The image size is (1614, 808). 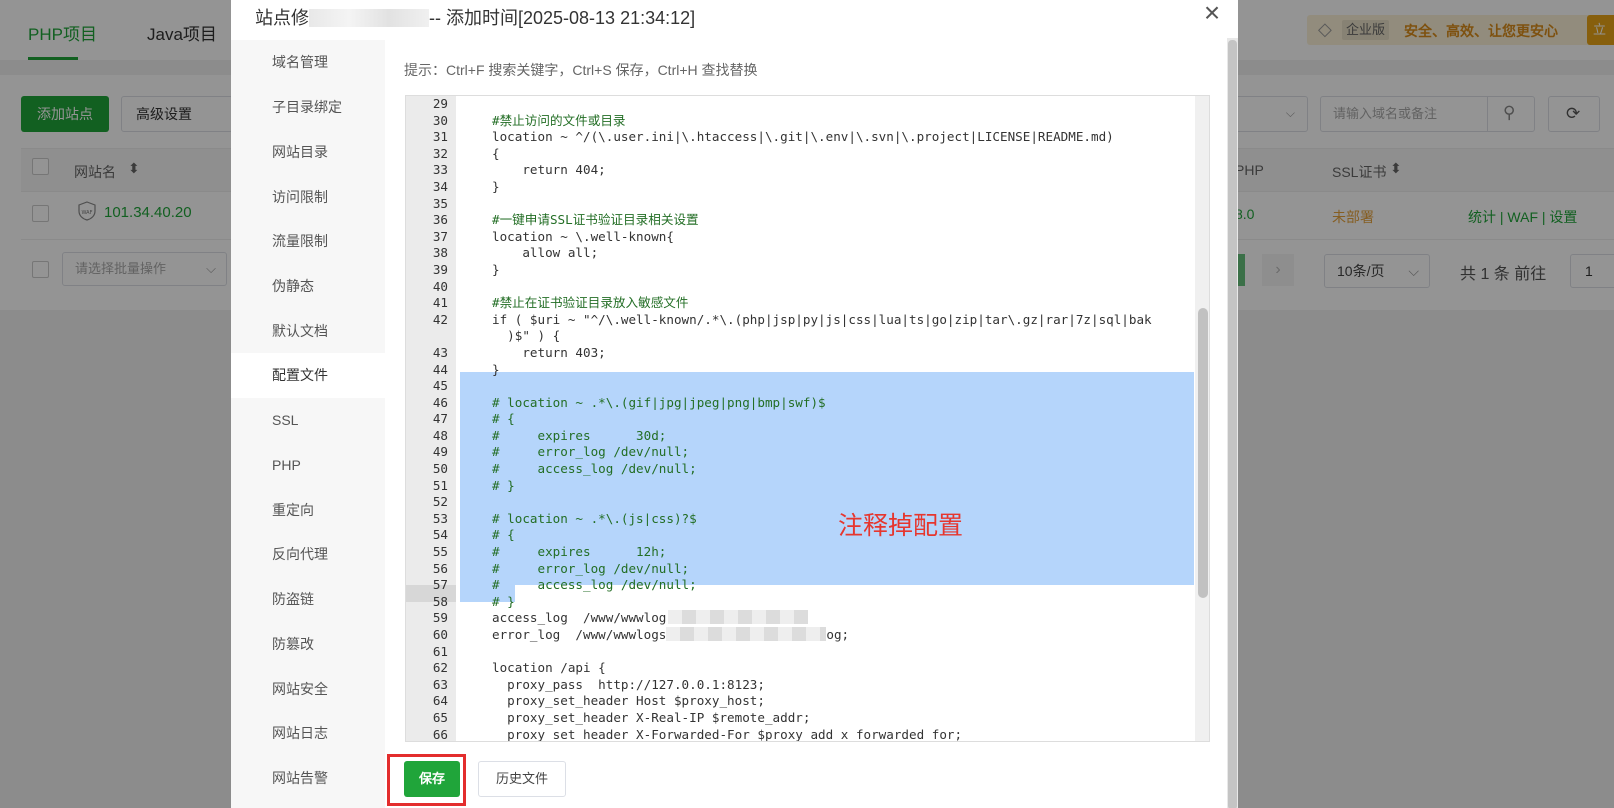 I want to click on code-line: 56 # error_log /dev/null;, so click(x=807, y=569).